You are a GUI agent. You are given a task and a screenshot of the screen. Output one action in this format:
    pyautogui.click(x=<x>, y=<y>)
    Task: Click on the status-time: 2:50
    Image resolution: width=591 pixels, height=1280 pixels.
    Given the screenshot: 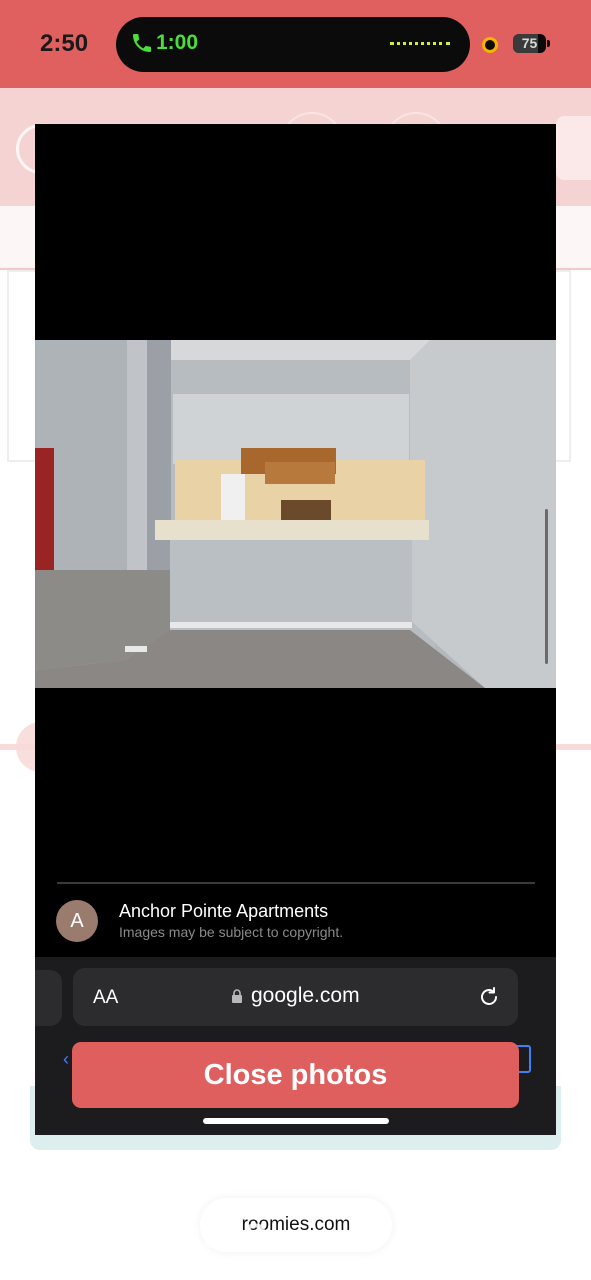 What is the action you would take?
    pyautogui.click(x=64, y=43)
    